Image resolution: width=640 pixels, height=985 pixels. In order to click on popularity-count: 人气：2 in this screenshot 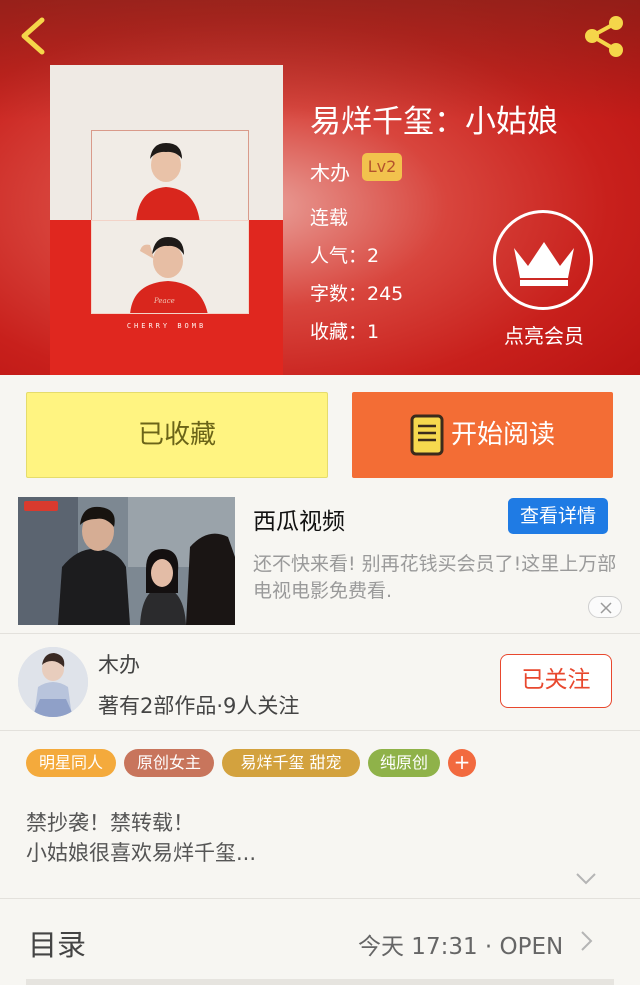, I will do `click(345, 256)`.